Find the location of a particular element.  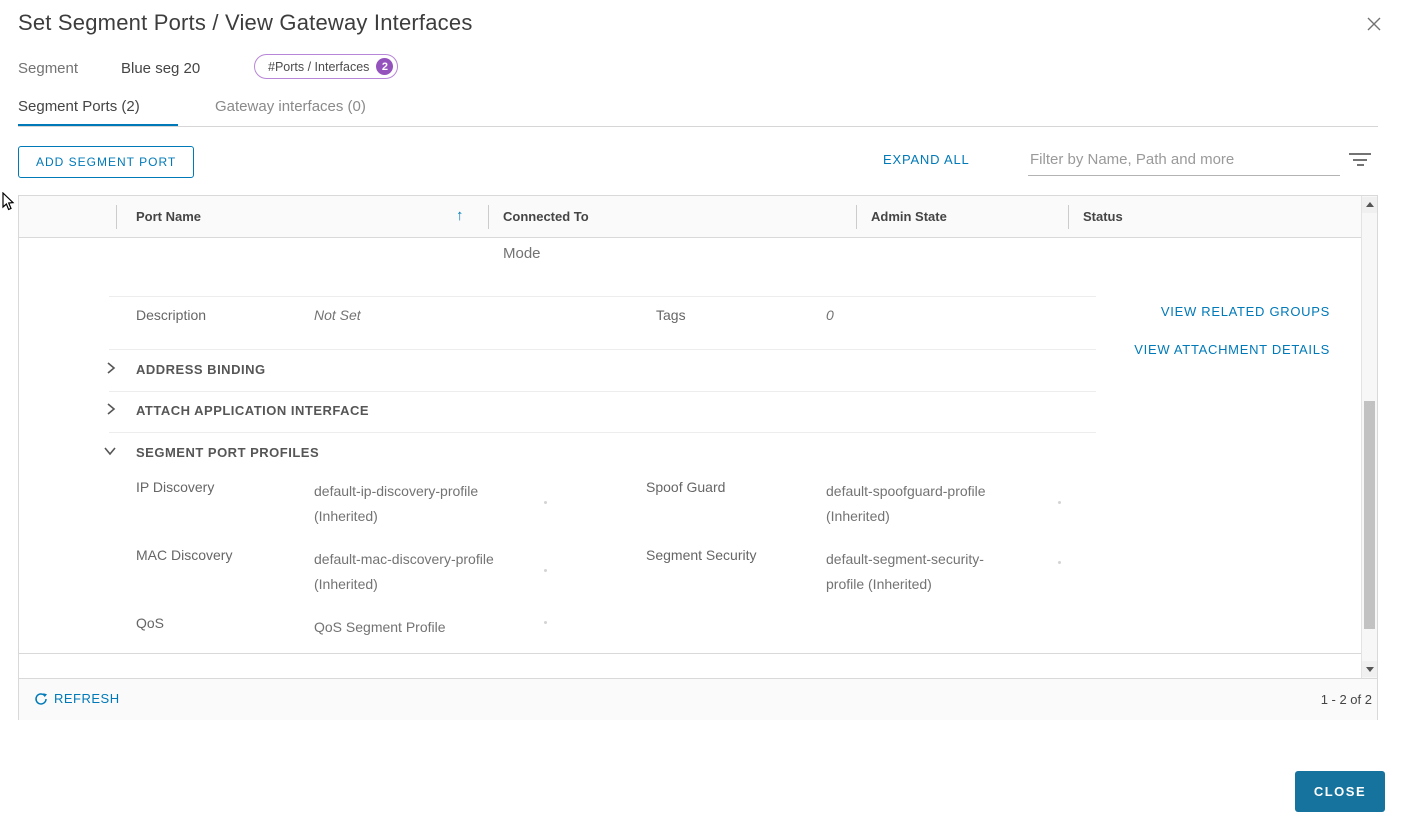

ports-interfaces-badge: #Ports / Interfaces 2 is located at coordinates (326, 66).